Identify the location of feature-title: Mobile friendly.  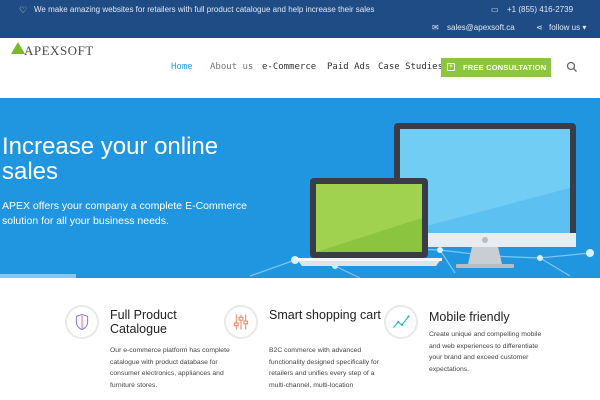
(469, 317).